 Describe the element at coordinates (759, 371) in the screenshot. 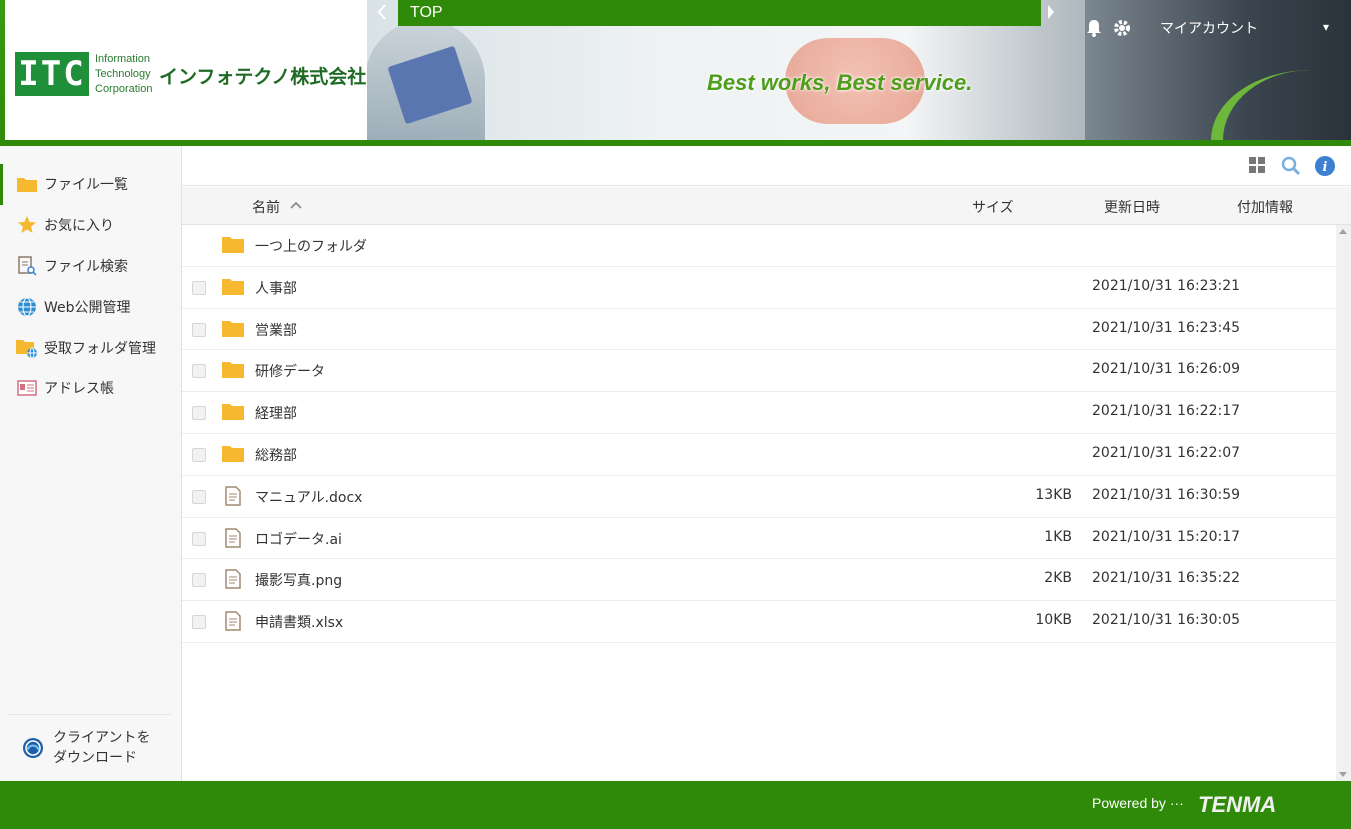

I see `table-row: 研修データ 2021/10/31 16:26:09` at that location.